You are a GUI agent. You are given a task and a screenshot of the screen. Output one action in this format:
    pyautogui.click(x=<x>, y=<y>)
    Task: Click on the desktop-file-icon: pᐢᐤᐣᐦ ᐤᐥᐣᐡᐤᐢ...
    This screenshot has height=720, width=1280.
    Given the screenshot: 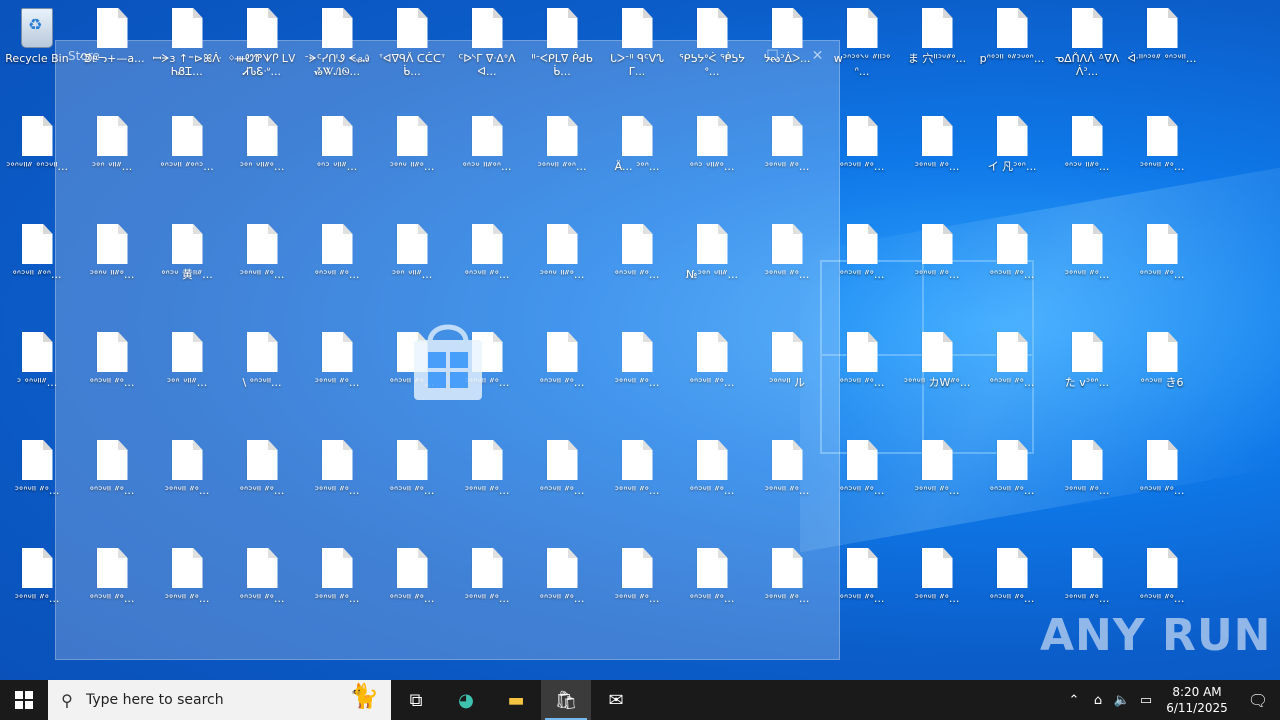 What is the action you would take?
    pyautogui.click(x=1012, y=50)
    